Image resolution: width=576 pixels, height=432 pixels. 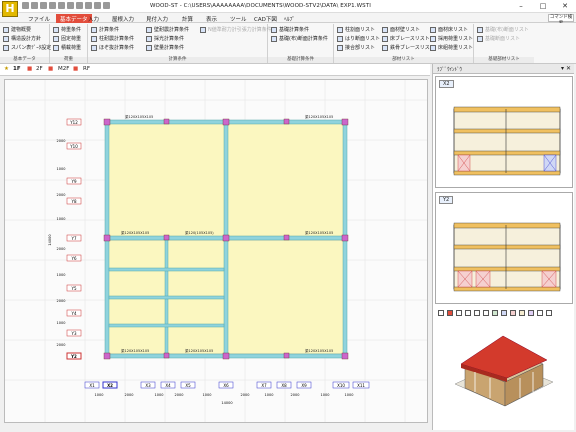 What do you see at coordinates (504, 374) in the screenshot?
I see `3d-view` at bounding box center [504, 374].